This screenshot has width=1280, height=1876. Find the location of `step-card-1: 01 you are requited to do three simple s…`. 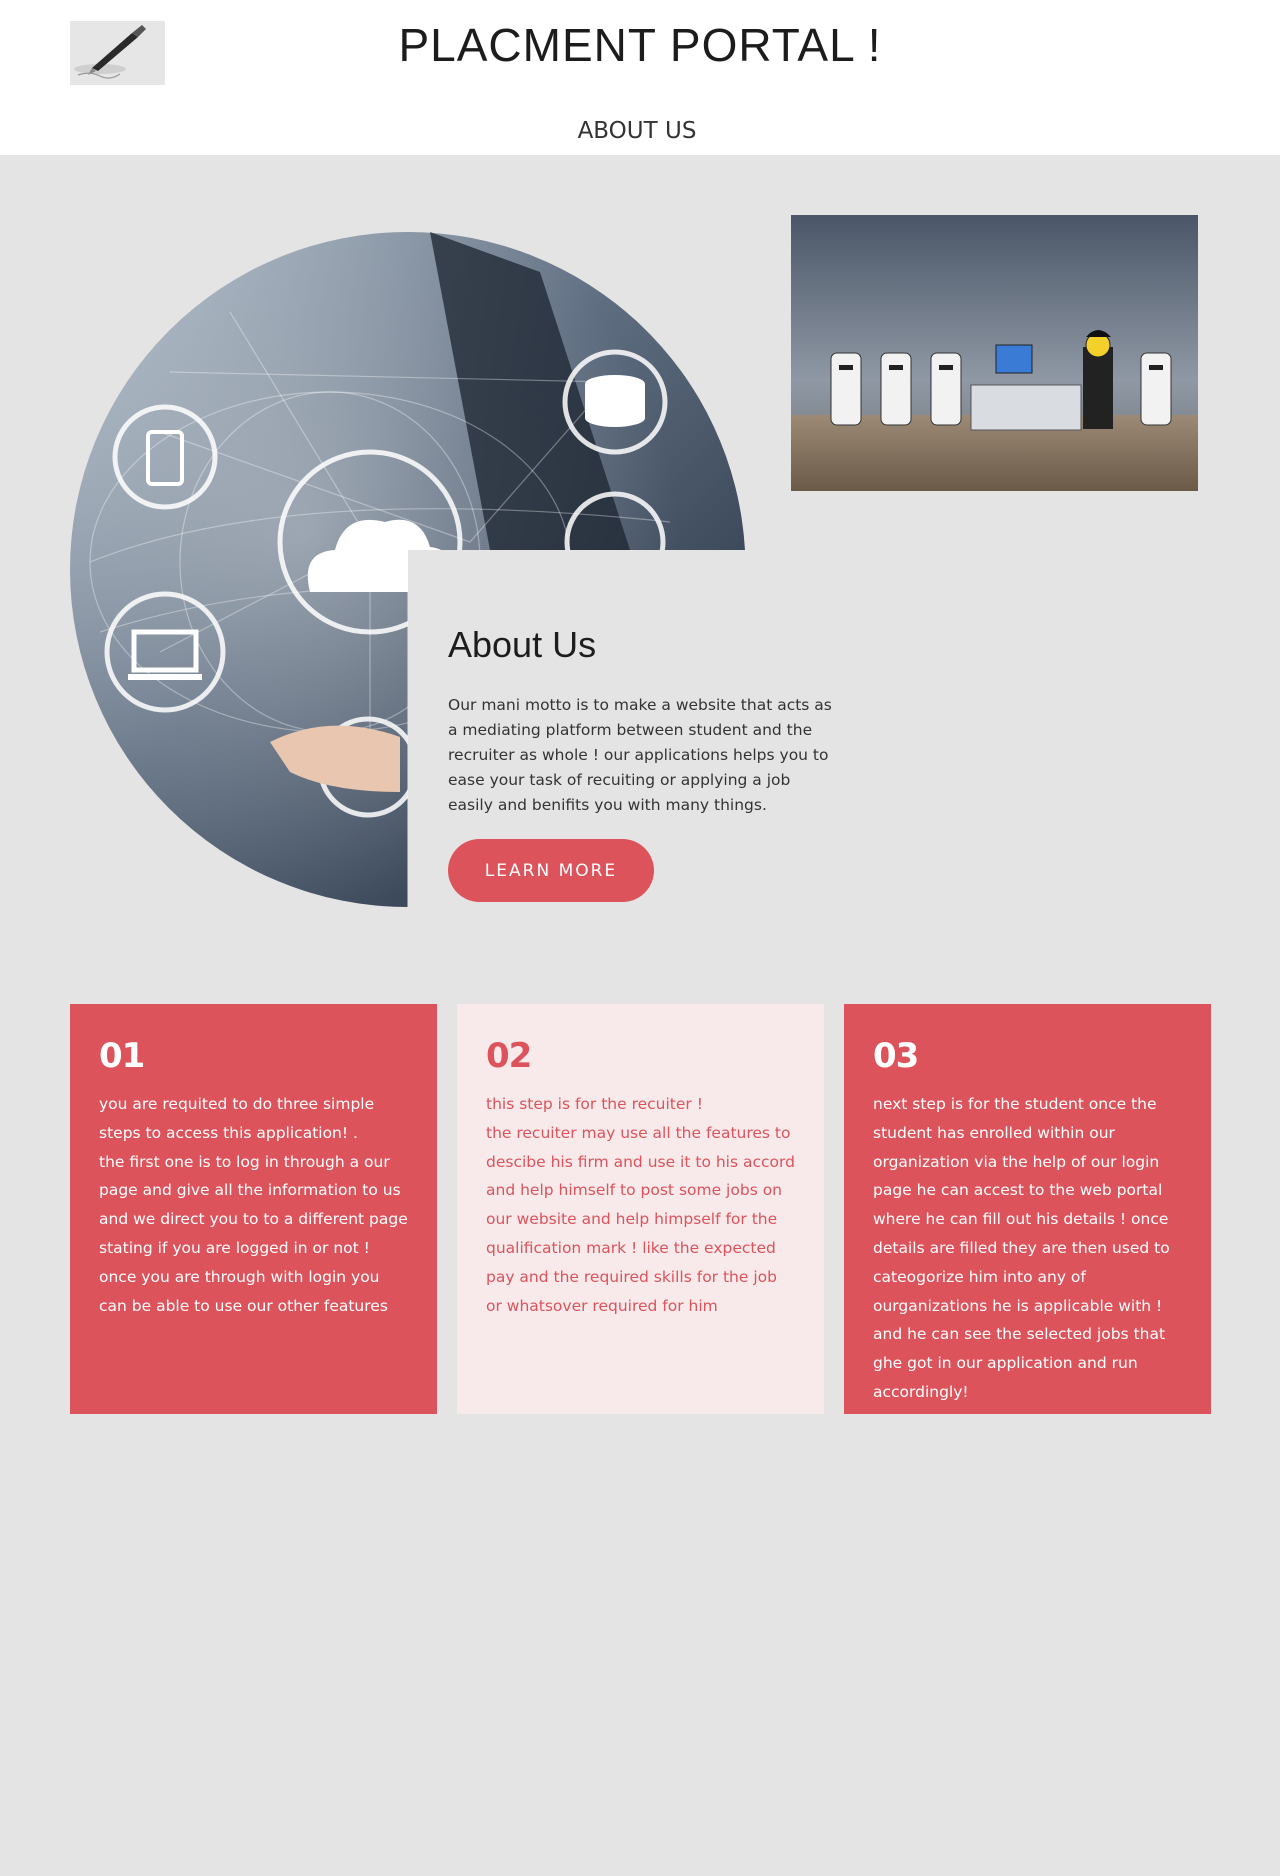

step-card-1: 01 you are requited to do three simple s… is located at coordinates (253, 1209).